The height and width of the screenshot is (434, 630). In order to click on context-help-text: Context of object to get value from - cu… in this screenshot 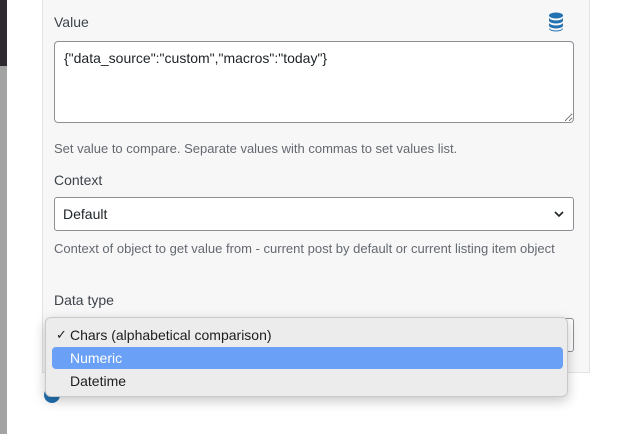, I will do `click(304, 248)`.